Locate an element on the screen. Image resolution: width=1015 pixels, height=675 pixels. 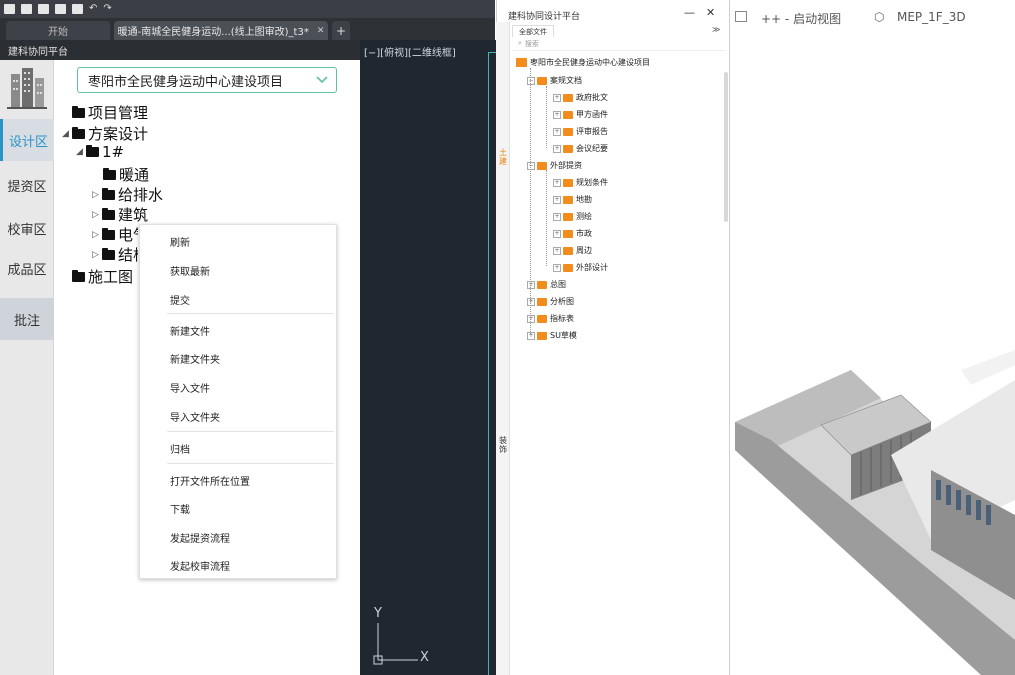
menu-download: 下载 is located at coordinates (180, 508).